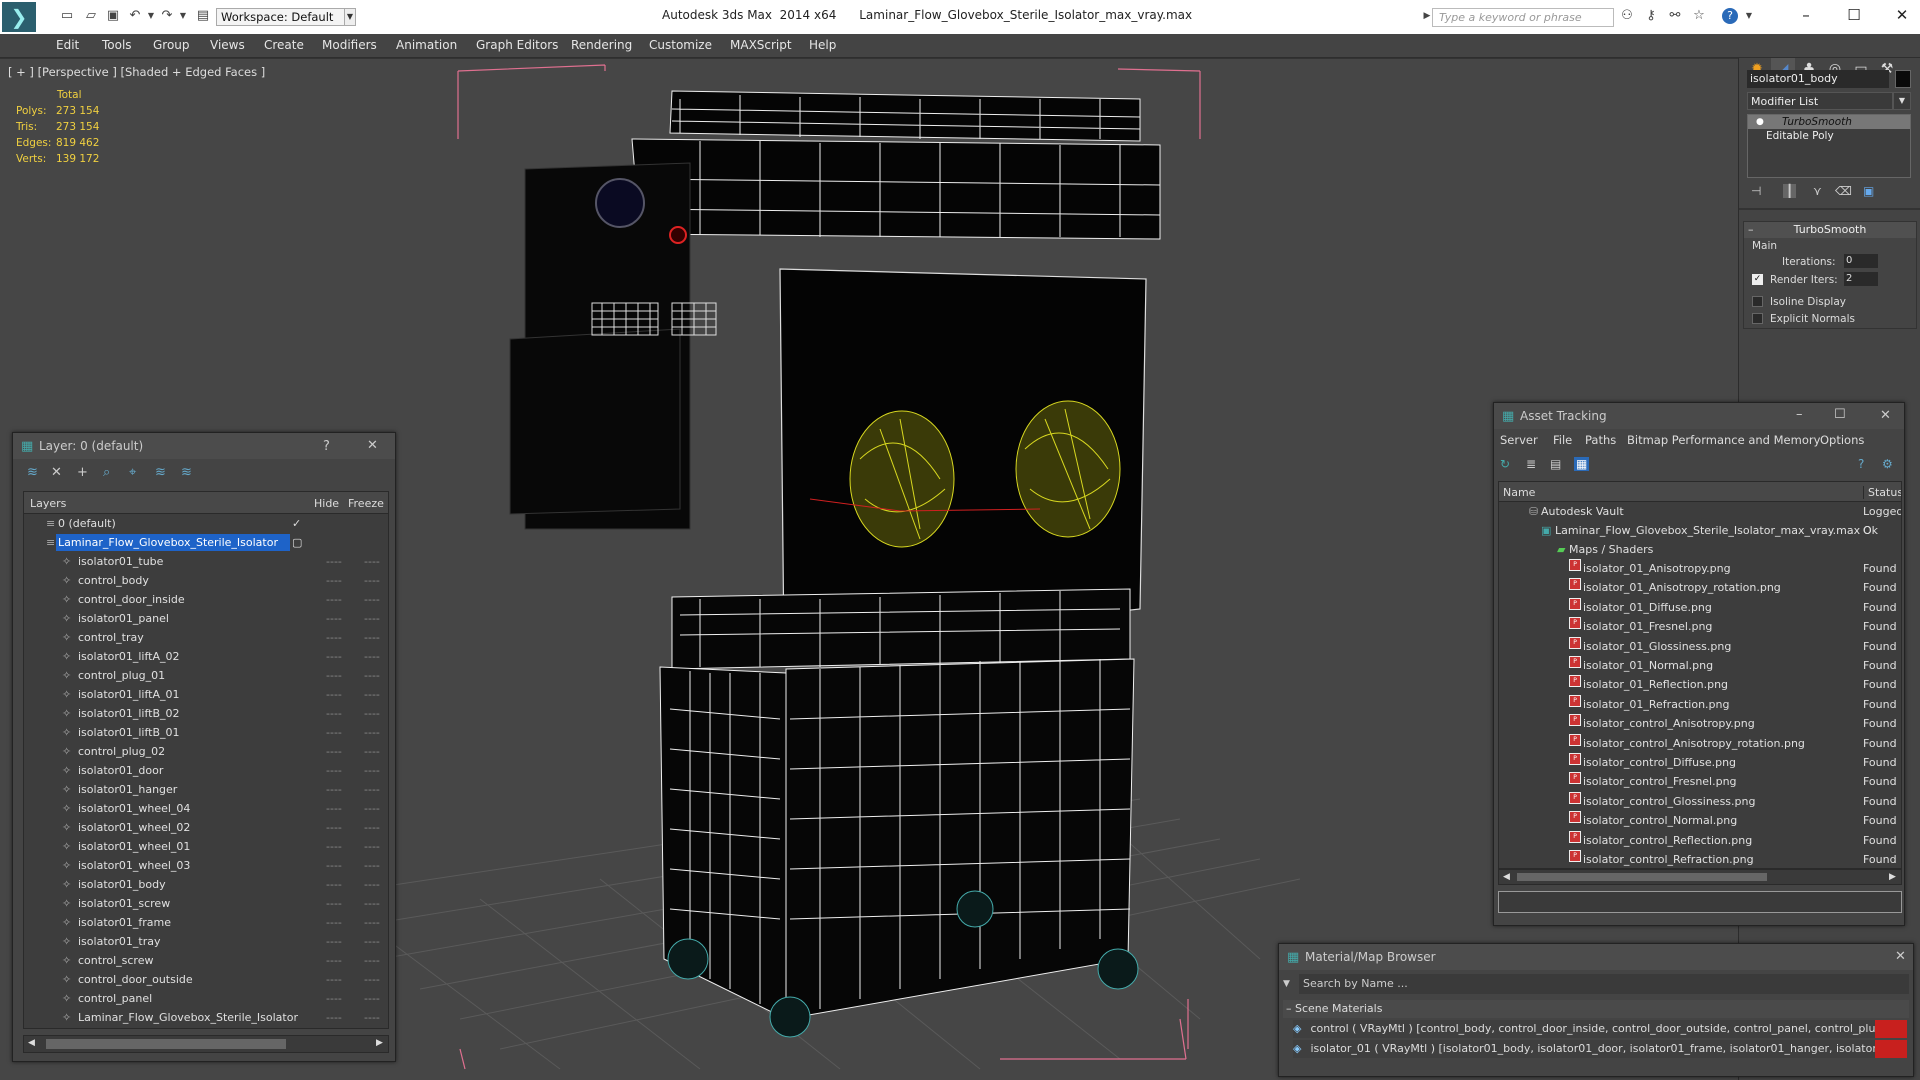  Describe the element at coordinates (1702, 704) in the screenshot. I see `asset-map-row: Pisolator_01_Refraction.png Found` at that location.